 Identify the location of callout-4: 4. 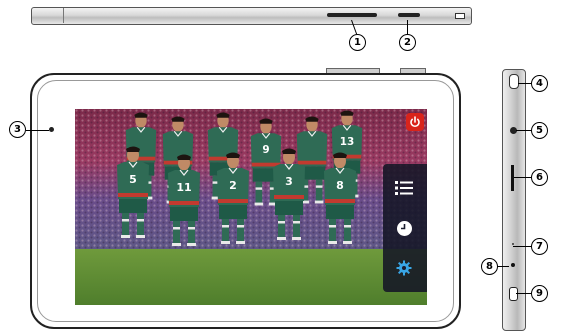
(539, 83).